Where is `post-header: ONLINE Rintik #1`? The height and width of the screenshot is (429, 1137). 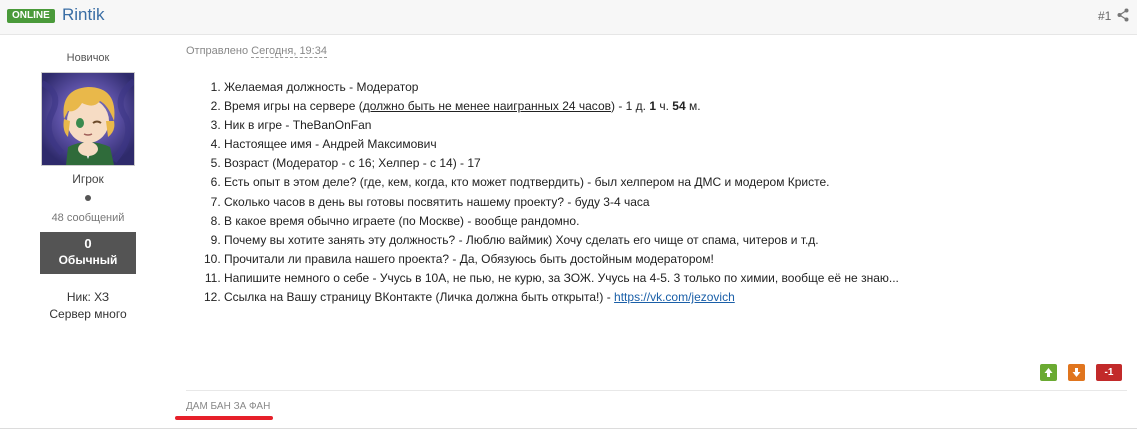
post-header: ONLINE Rintik #1 is located at coordinates (568, 17).